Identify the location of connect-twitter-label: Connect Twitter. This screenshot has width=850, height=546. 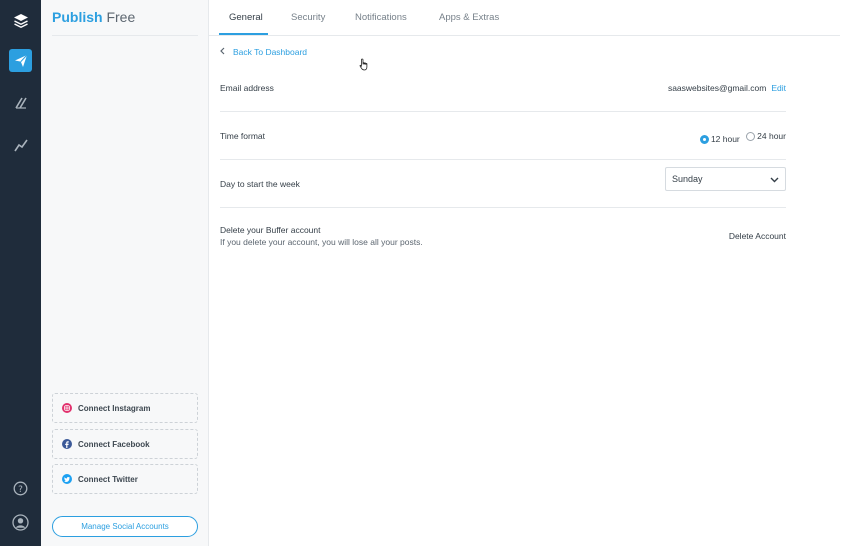
(108, 479).